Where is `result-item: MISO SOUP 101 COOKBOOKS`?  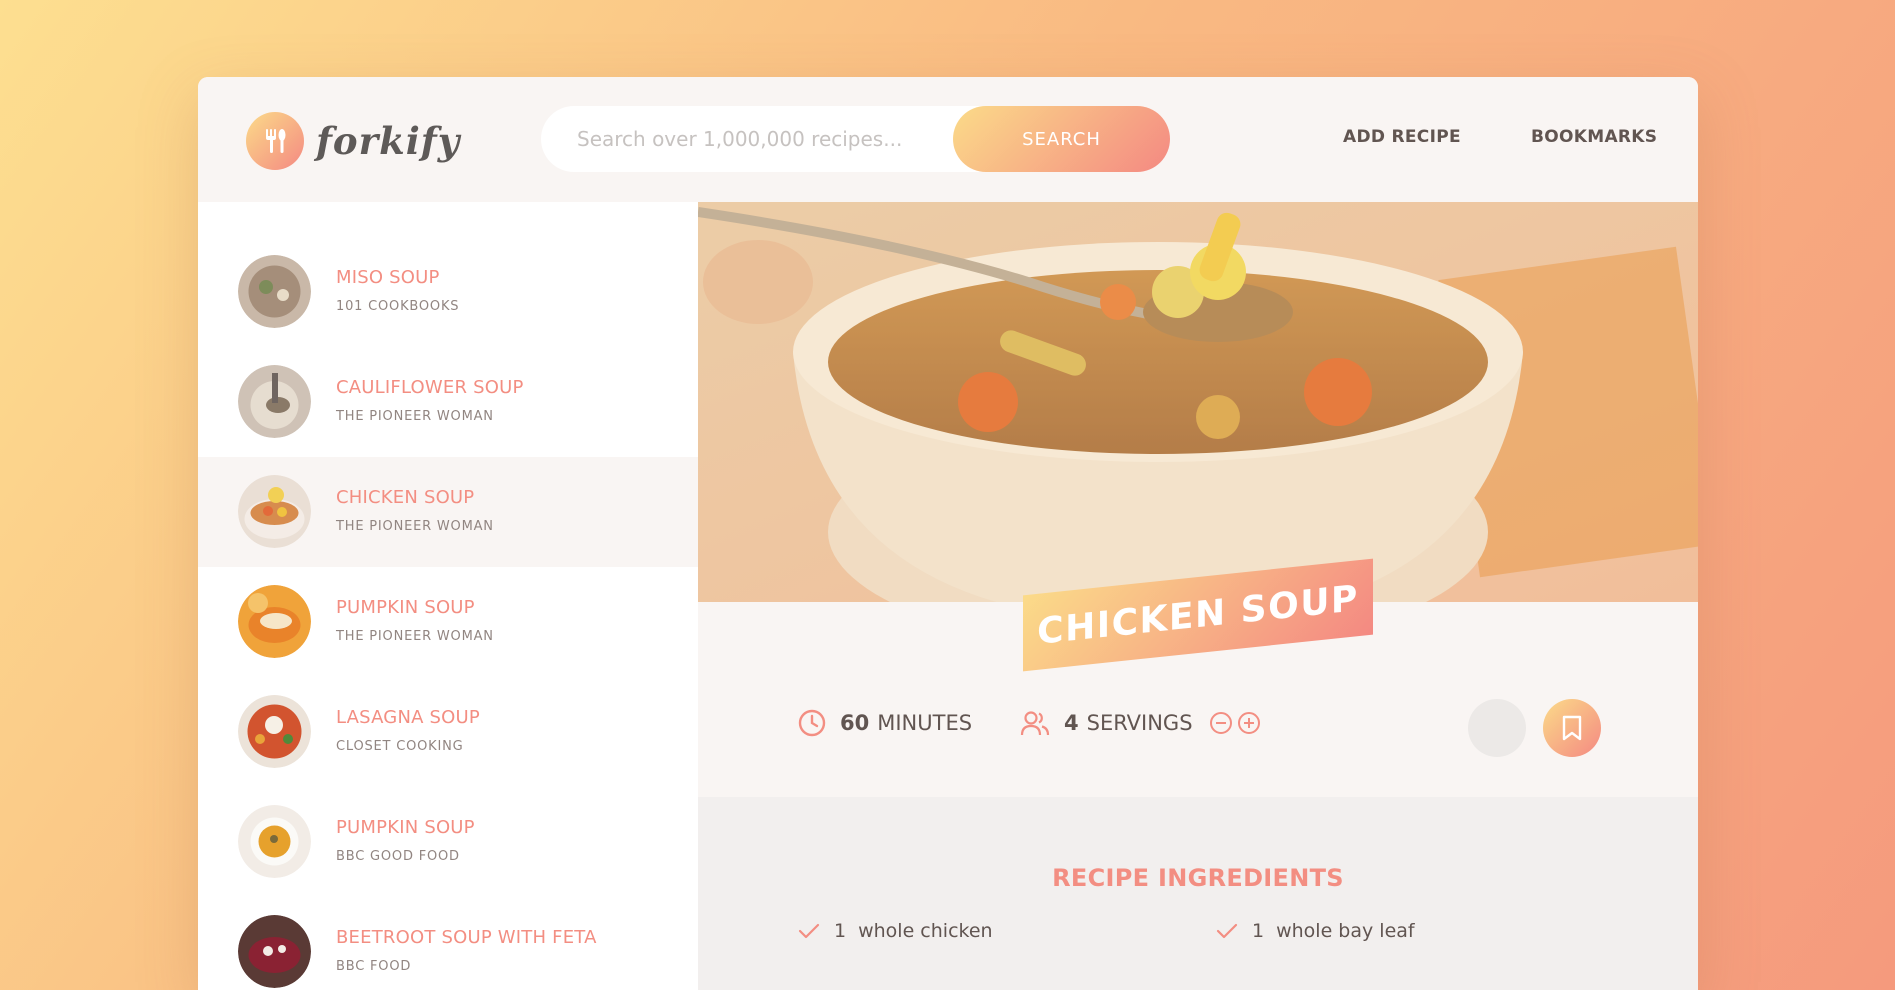 result-item: MISO SOUP 101 COOKBOOKS is located at coordinates (448, 292).